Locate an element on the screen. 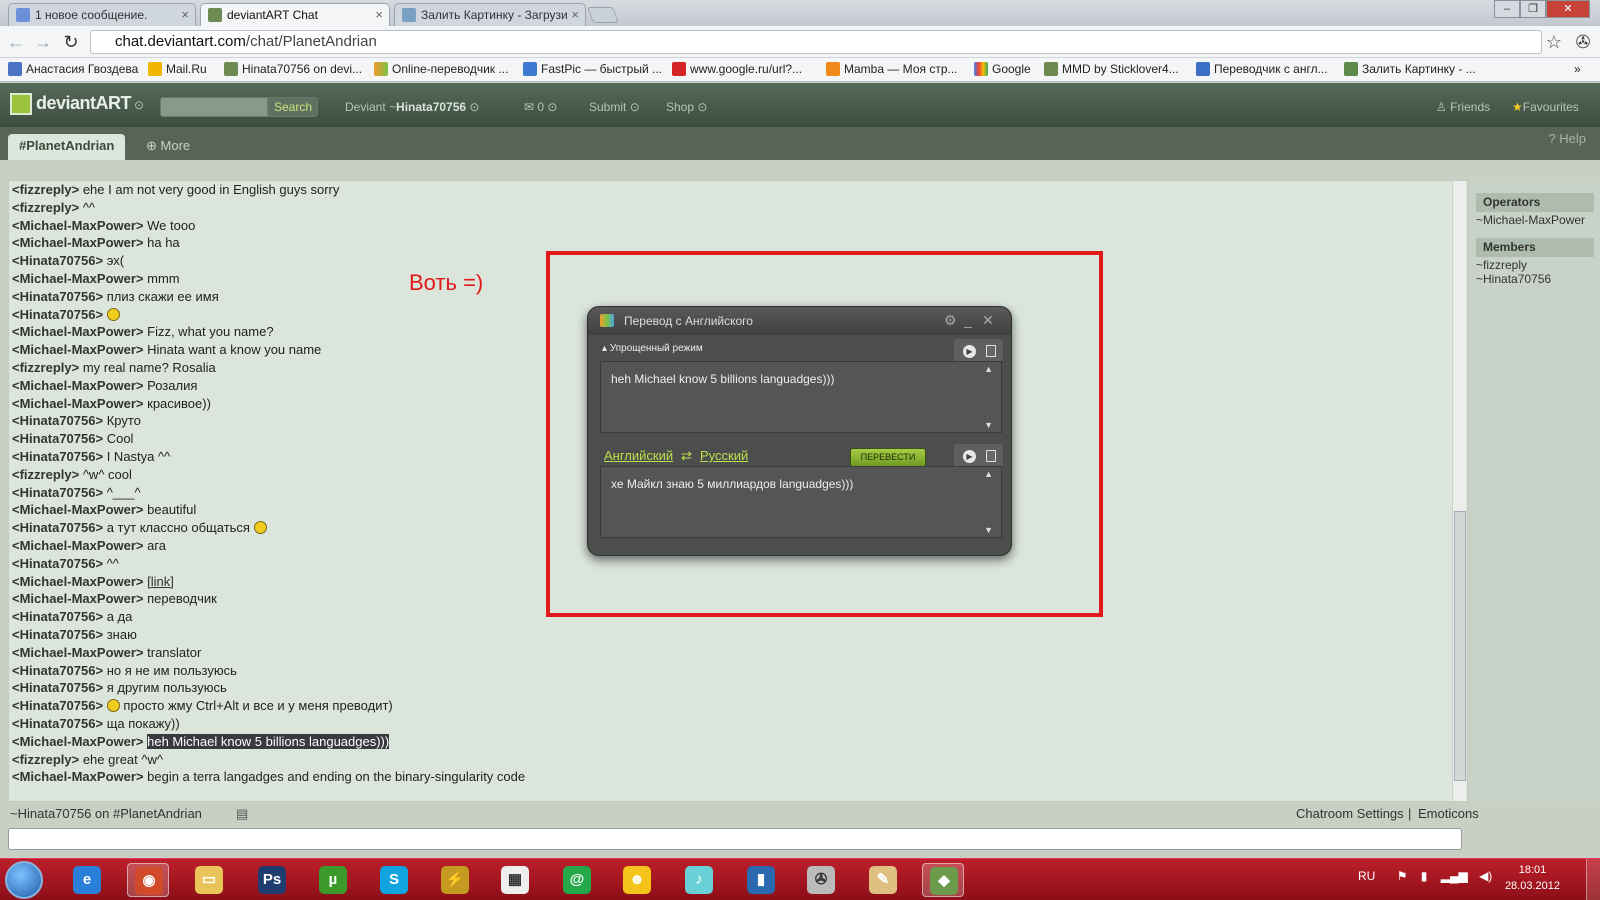  utorrent-taskbar-button: µ is located at coordinates (333, 880).